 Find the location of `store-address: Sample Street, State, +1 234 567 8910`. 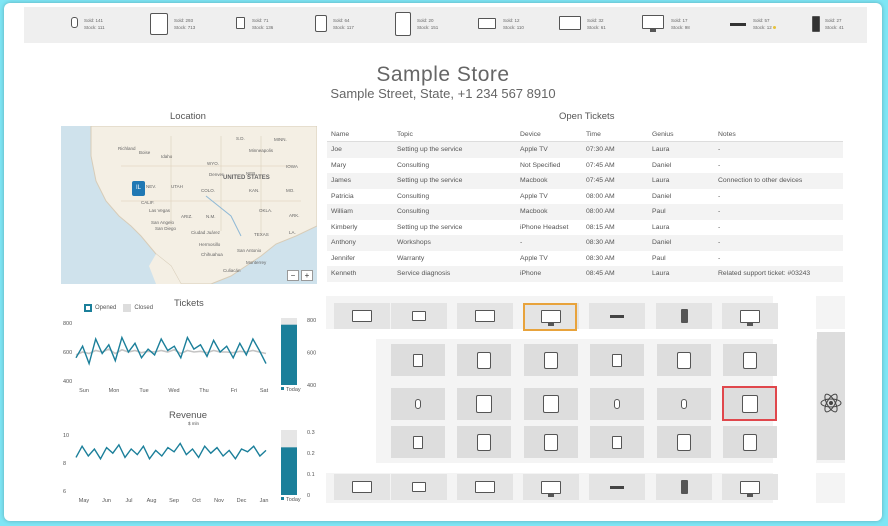

store-address: Sample Street, State, +1 234 567 8910 is located at coordinates (443, 93).